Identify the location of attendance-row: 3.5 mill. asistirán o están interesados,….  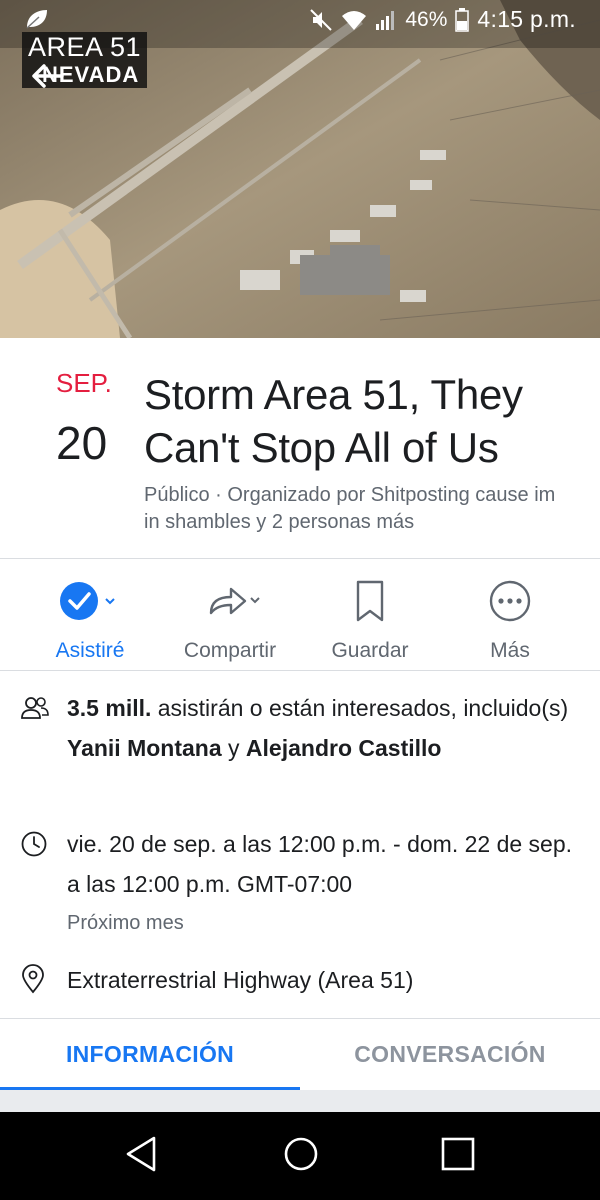
(300, 748).